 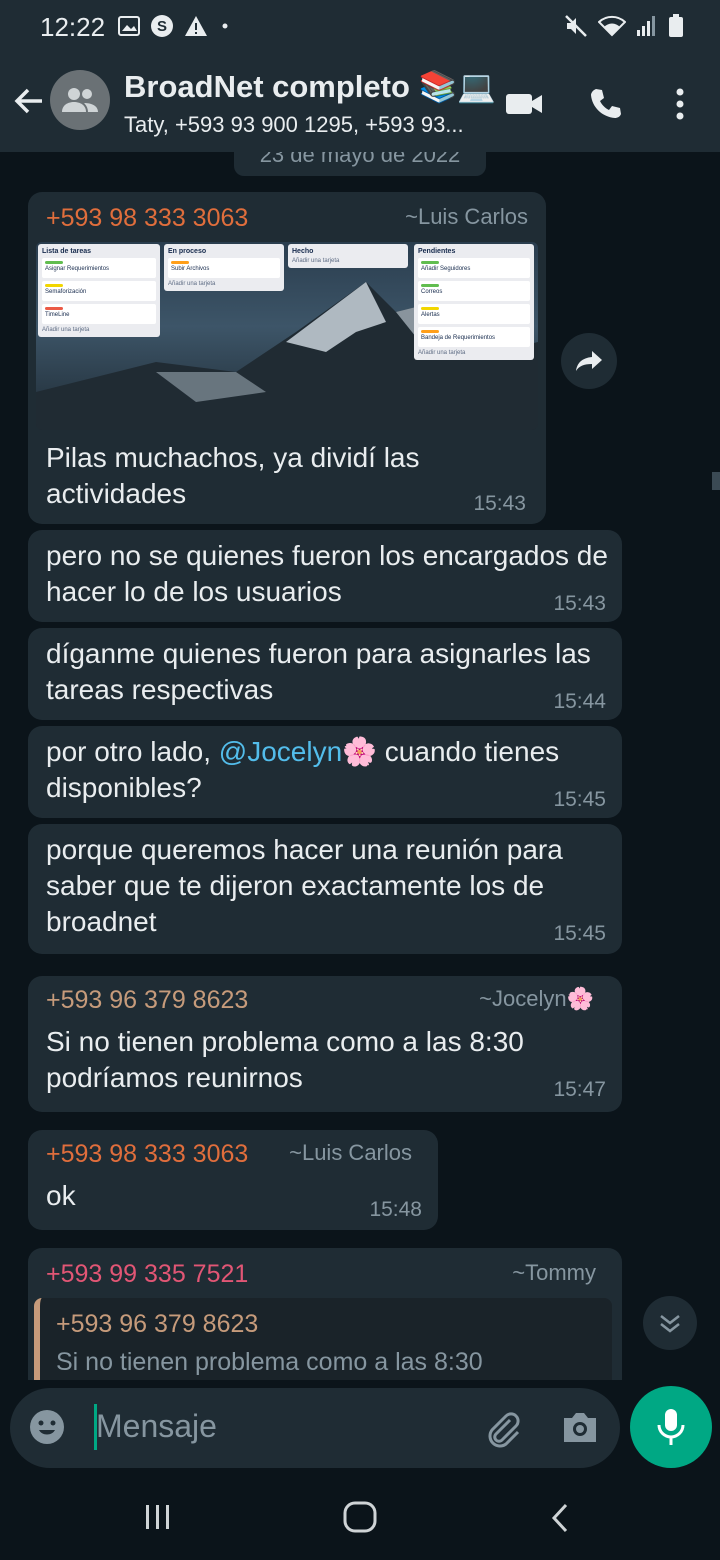 I want to click on mention-link: @Jocelyn🌸, so click(x=298, y=751).